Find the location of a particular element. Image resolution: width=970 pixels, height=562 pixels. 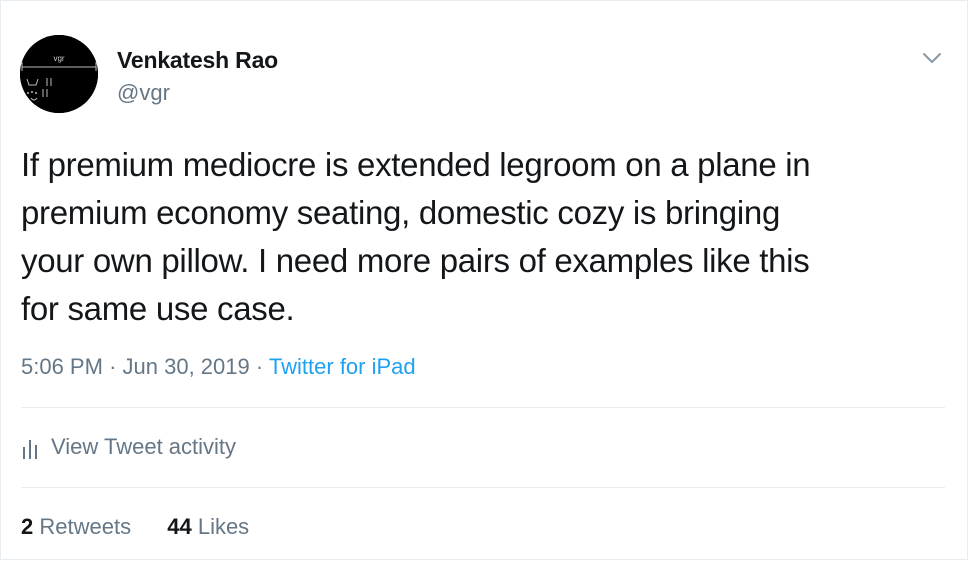

author-name: Venkatesh Rao is located at coordinates (197, 60).